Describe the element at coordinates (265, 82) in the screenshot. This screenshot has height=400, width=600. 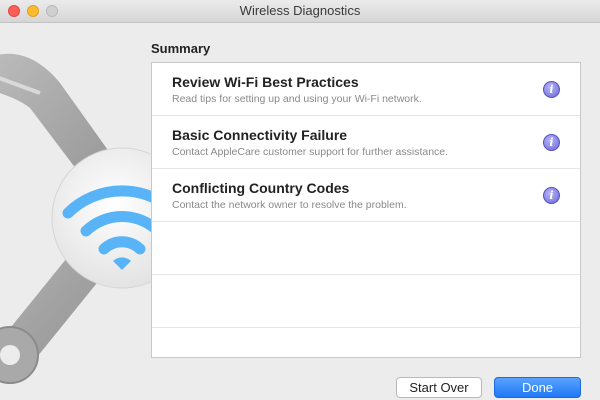
I see `item-title: Review Wi-Fi Best Practices` at that location.